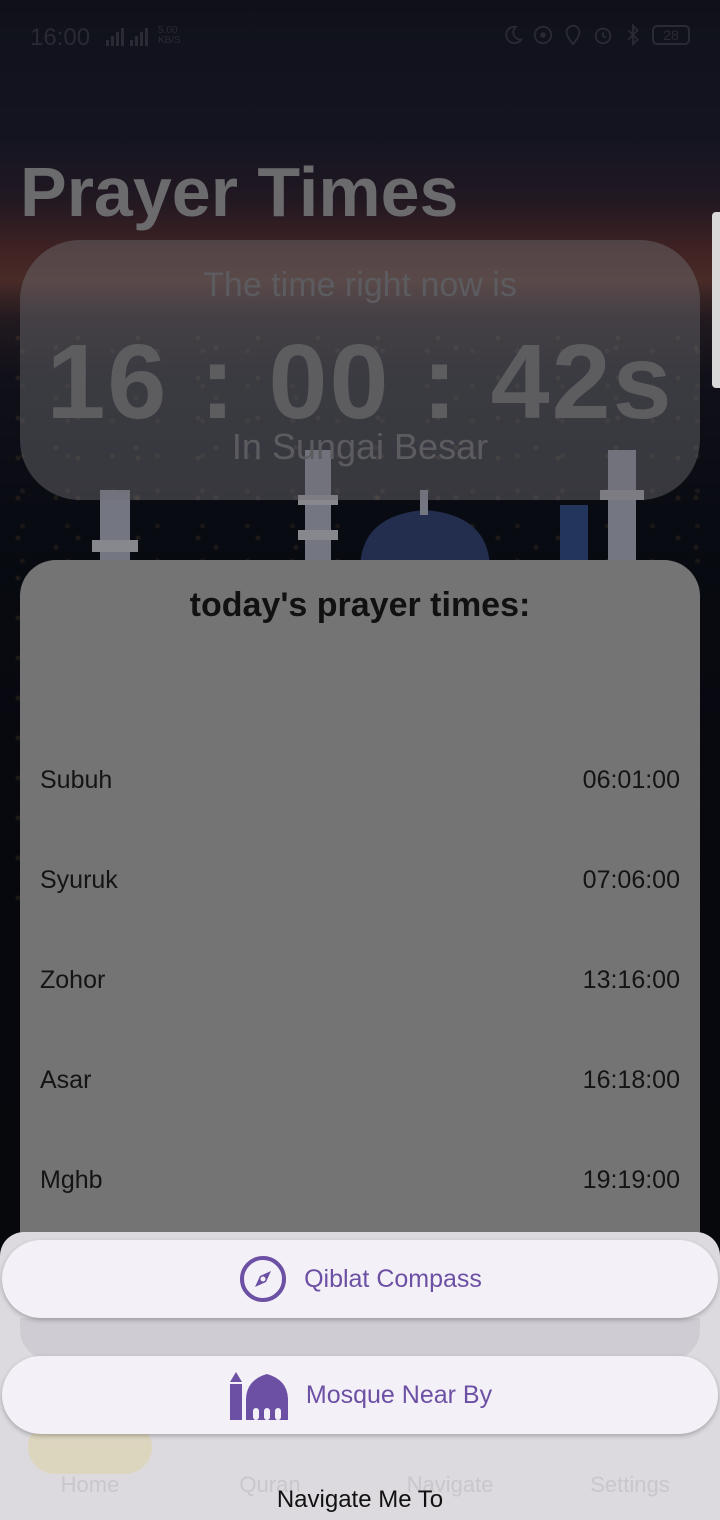  Describe the element at coordinates (360, 382) in the screenshot. I see `clock-time: 16 : 00 : 42s` at that location.